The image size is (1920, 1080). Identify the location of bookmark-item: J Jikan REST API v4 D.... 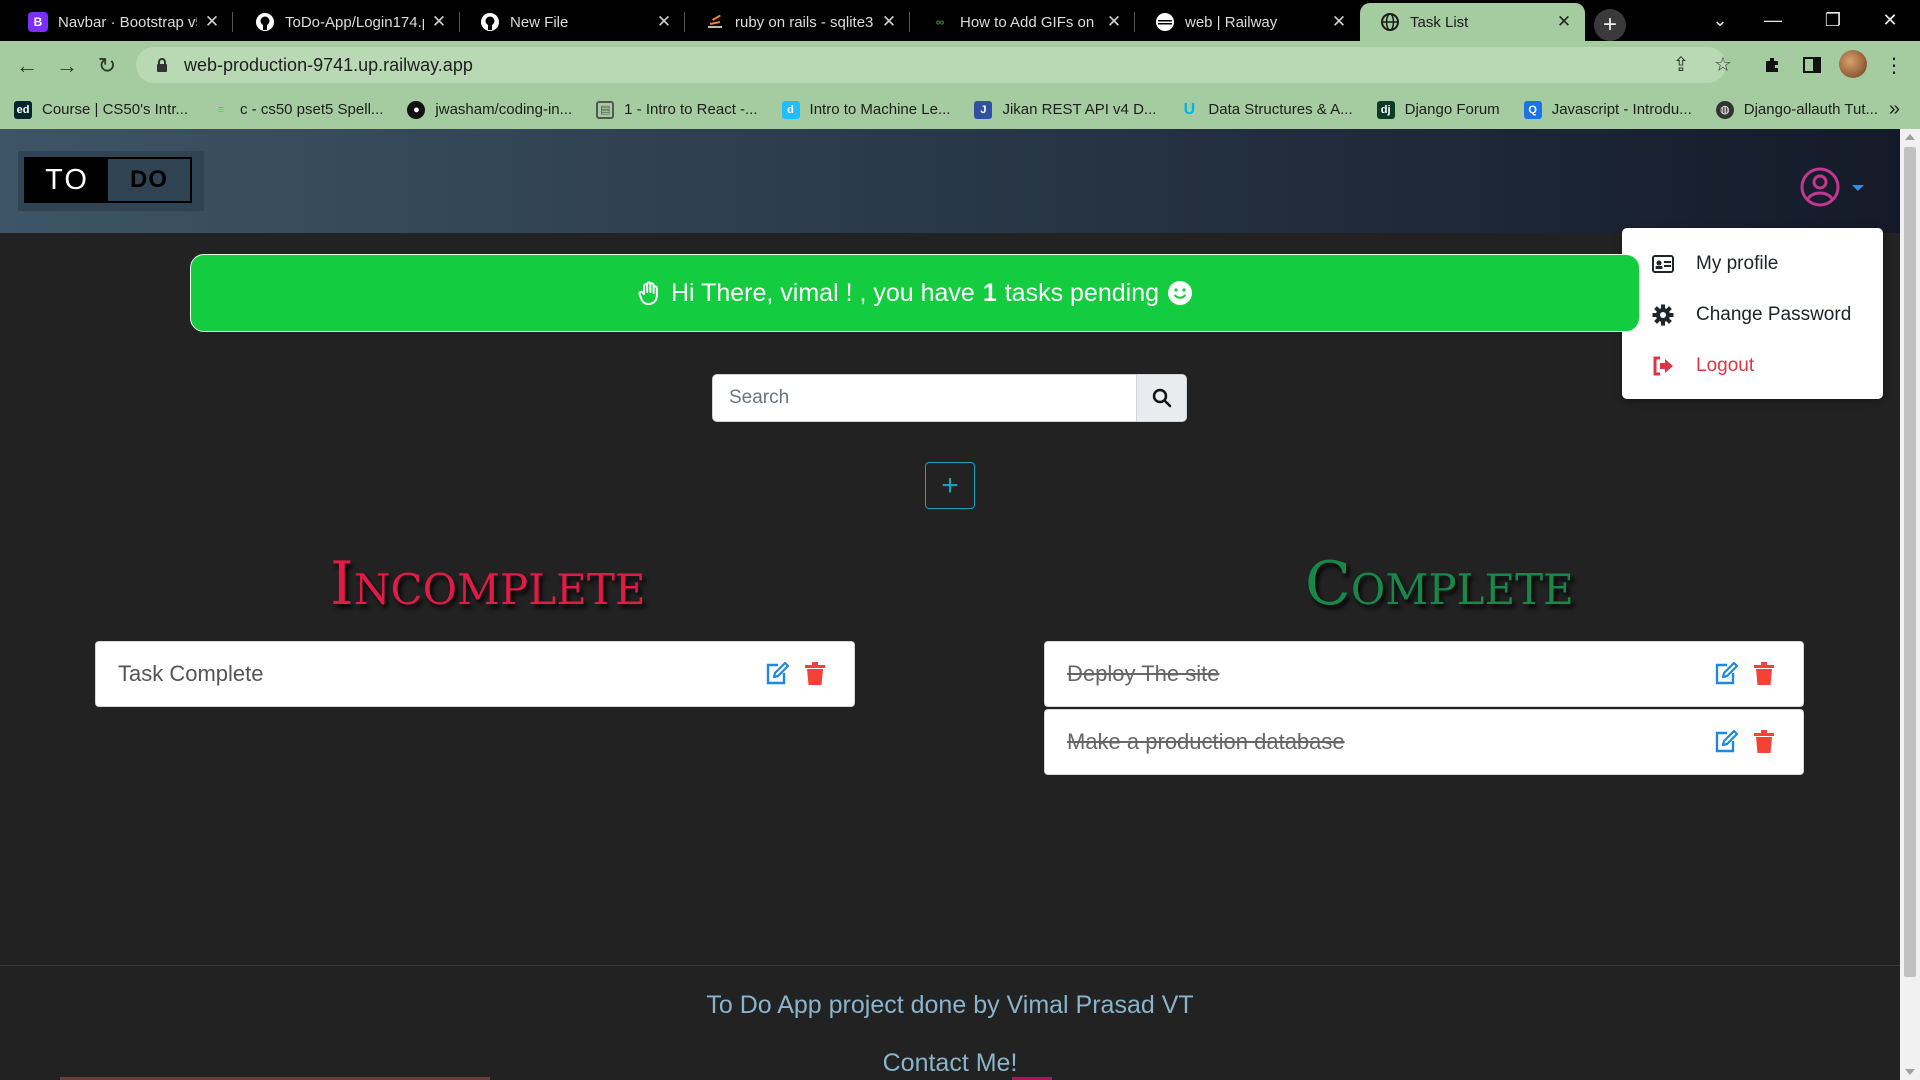
(1065, 109).